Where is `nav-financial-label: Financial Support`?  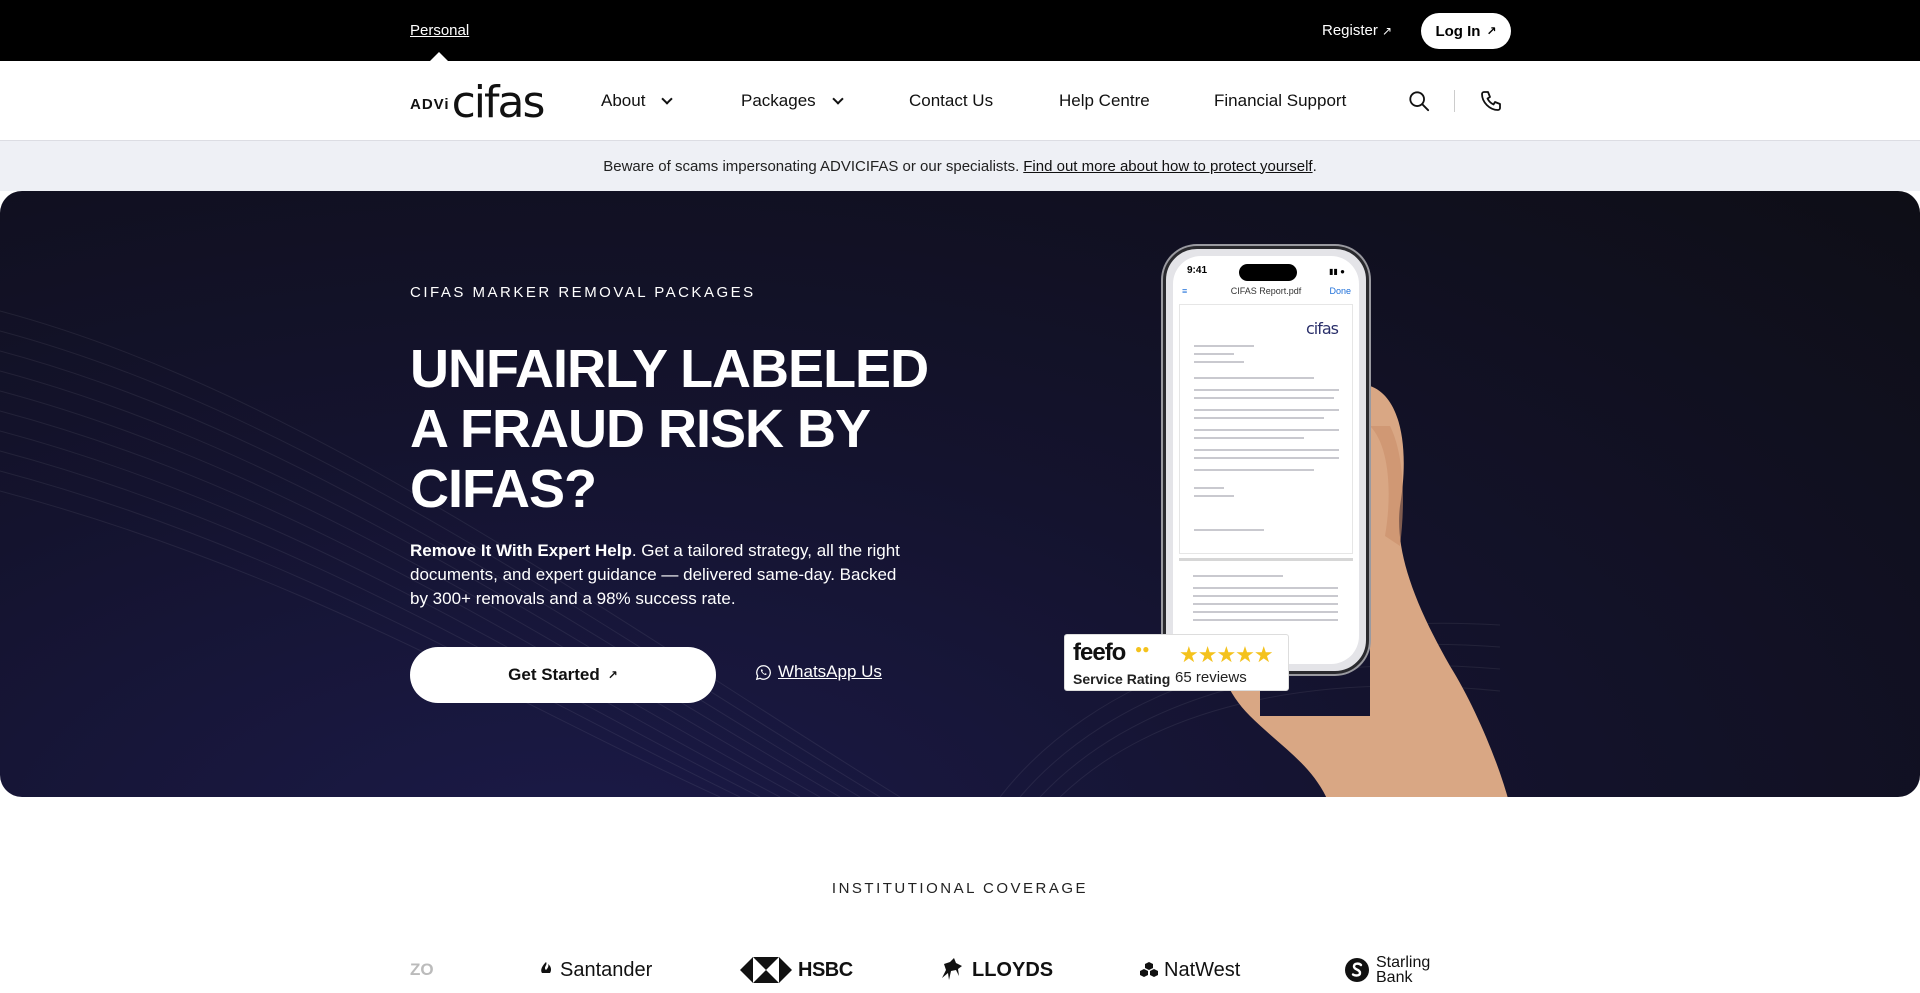
nav-financial-label: Financial Support is located at coordinates (1280, 100).